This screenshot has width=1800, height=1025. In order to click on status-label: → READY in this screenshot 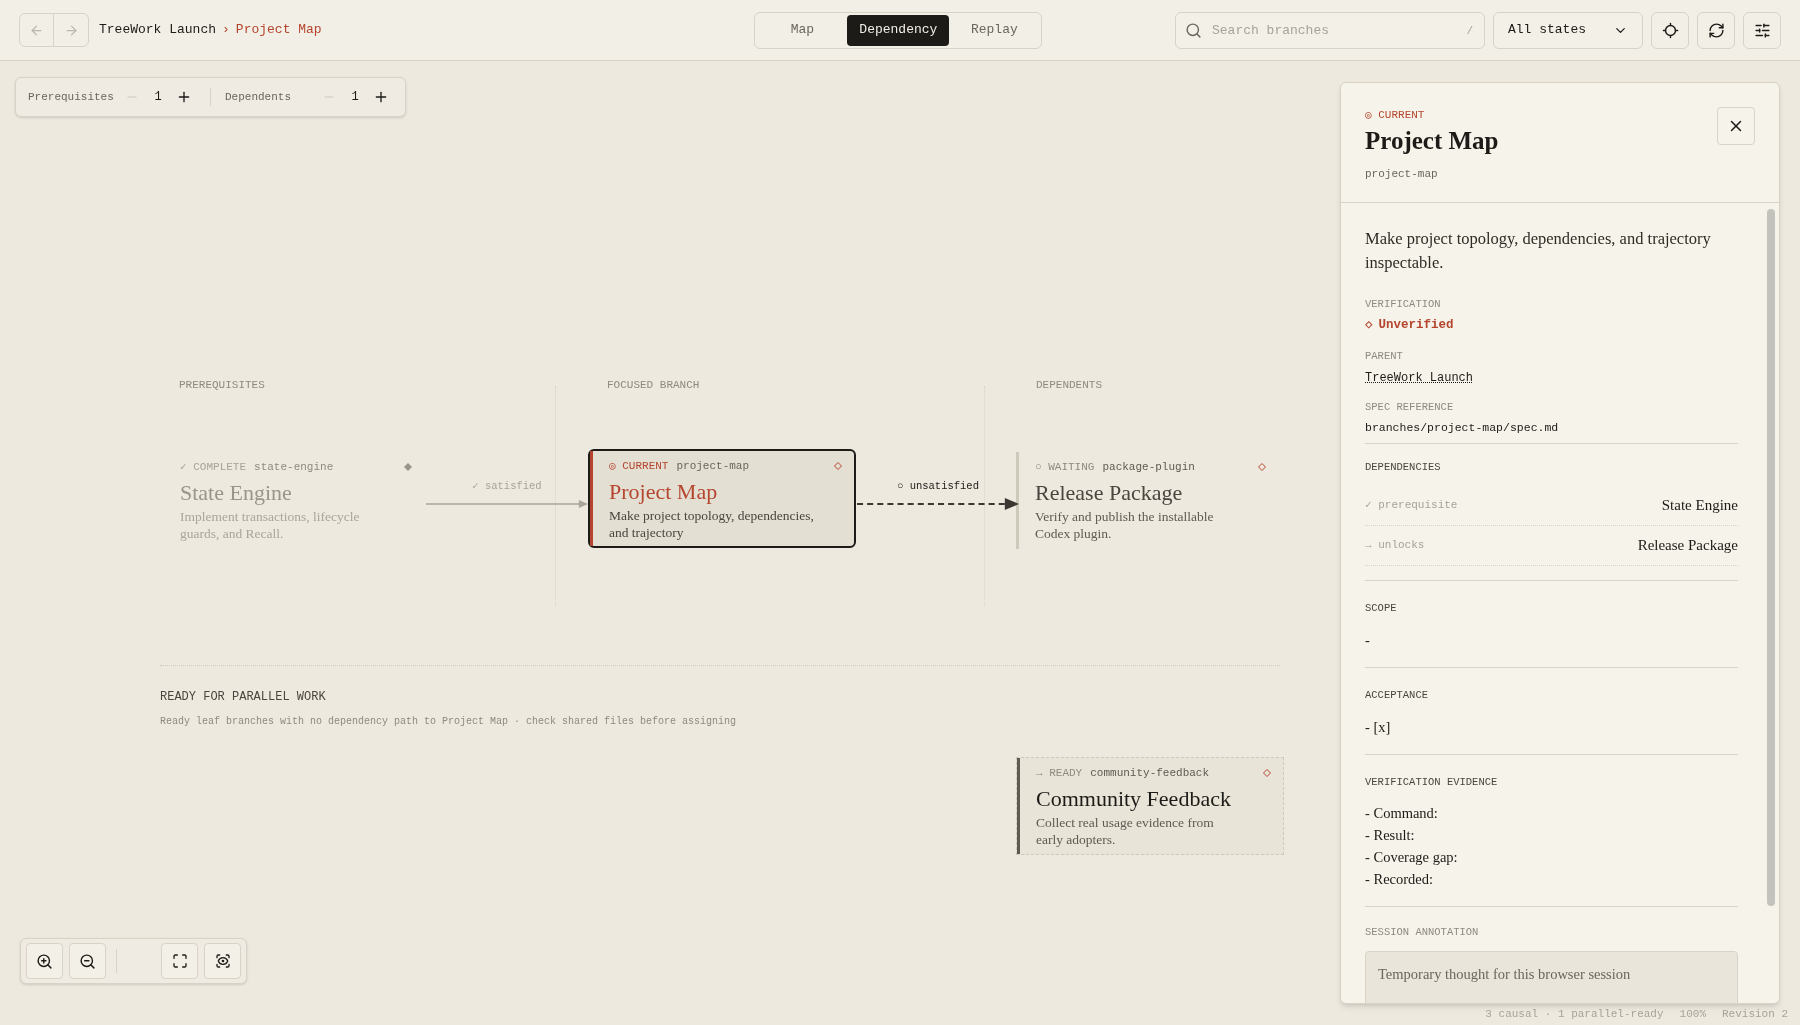, I will do `click(1059, 773)`.